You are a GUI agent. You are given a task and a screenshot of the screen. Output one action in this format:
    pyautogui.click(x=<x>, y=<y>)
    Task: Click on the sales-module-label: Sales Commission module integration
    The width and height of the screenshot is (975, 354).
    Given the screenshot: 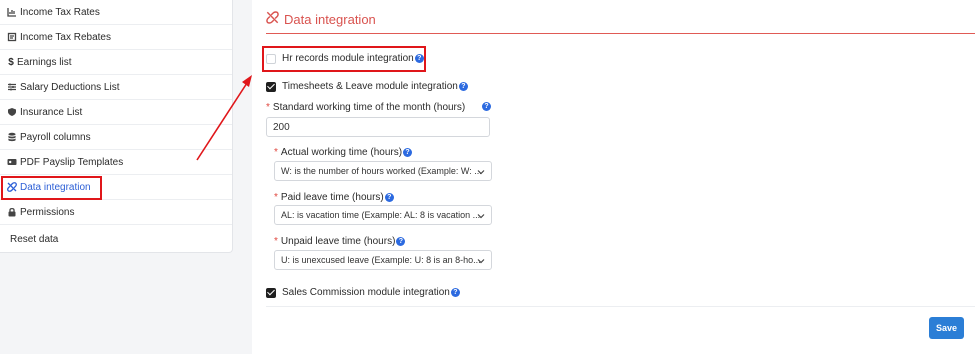 What is the action you would take?
    pyautogui.click(x=366, y=292)
    